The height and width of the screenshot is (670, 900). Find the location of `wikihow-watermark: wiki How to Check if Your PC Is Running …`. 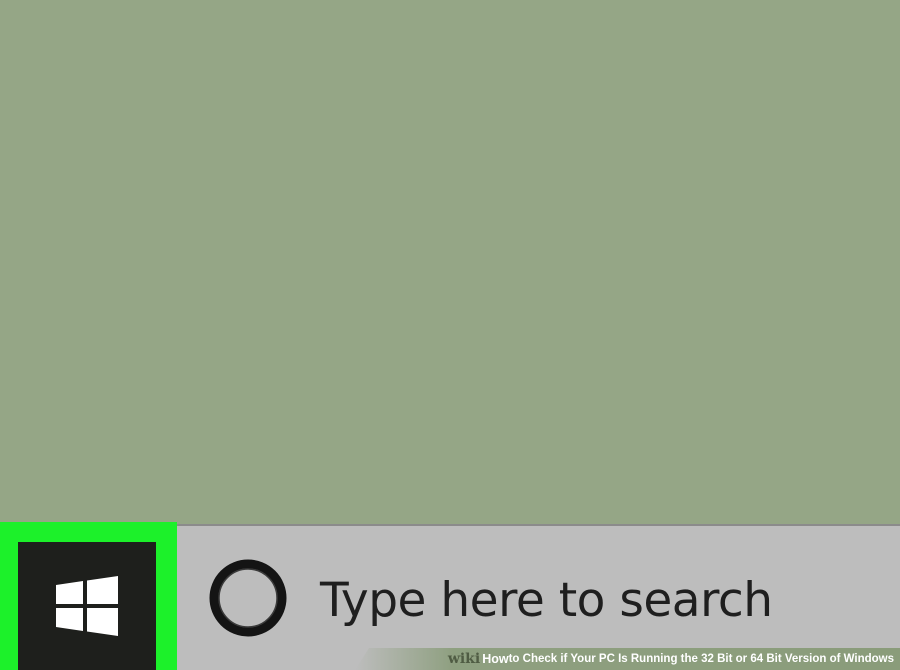

wikihow-watermark: wiki How to Check if Your PC Is Running … is located at coordinates (627, 659).